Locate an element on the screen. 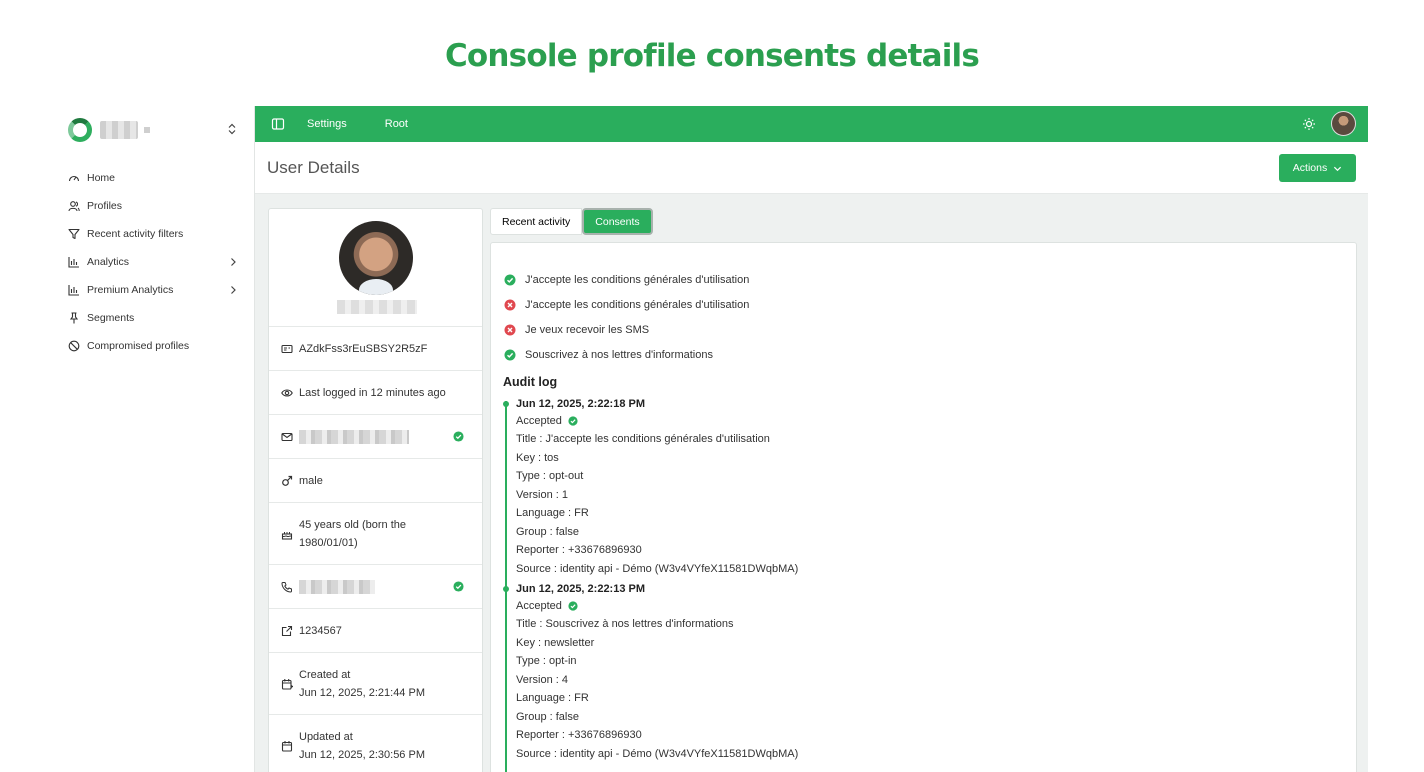 The height and width of the screenshot is (772, 1424). audit-entry-detail: Key : tos is located at coordinates (537, 457).